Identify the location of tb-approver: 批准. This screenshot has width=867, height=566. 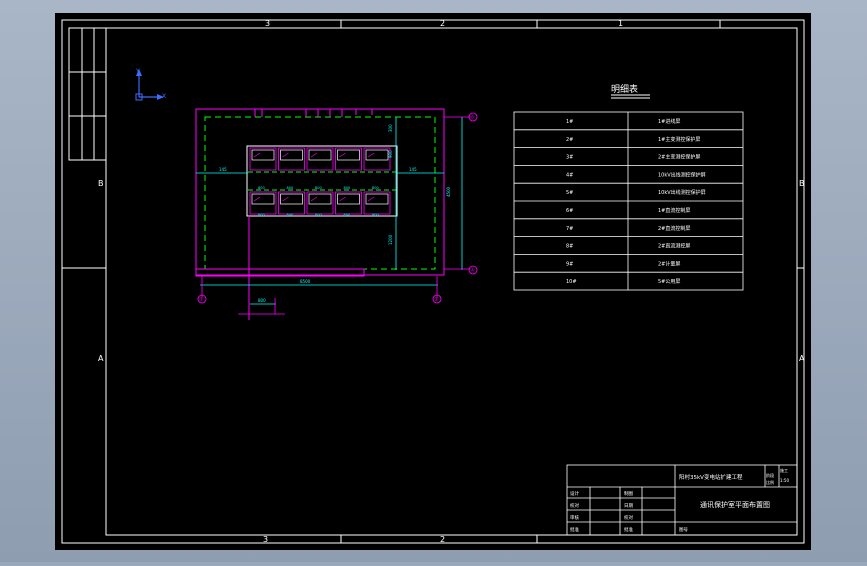
(574, 529).